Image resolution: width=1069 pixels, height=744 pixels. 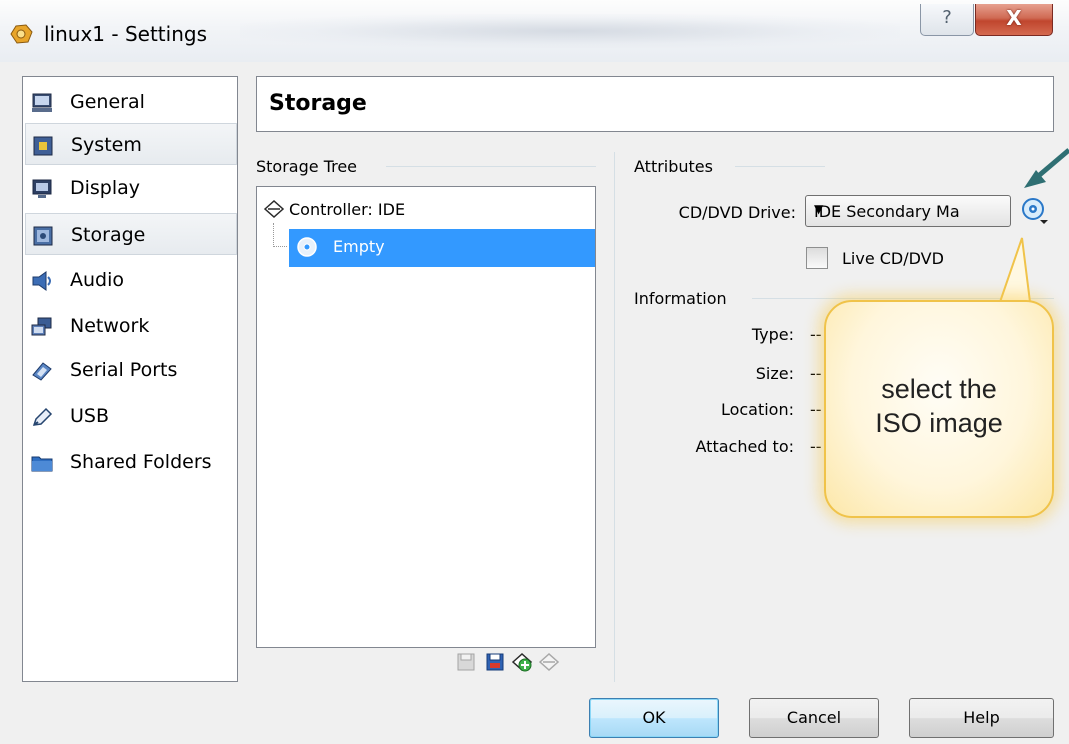 What do you see at coordinates (745, 446) in the screenshot?
I see `info-attached-to-label: Attached to:` at bounding box center [745, 446].